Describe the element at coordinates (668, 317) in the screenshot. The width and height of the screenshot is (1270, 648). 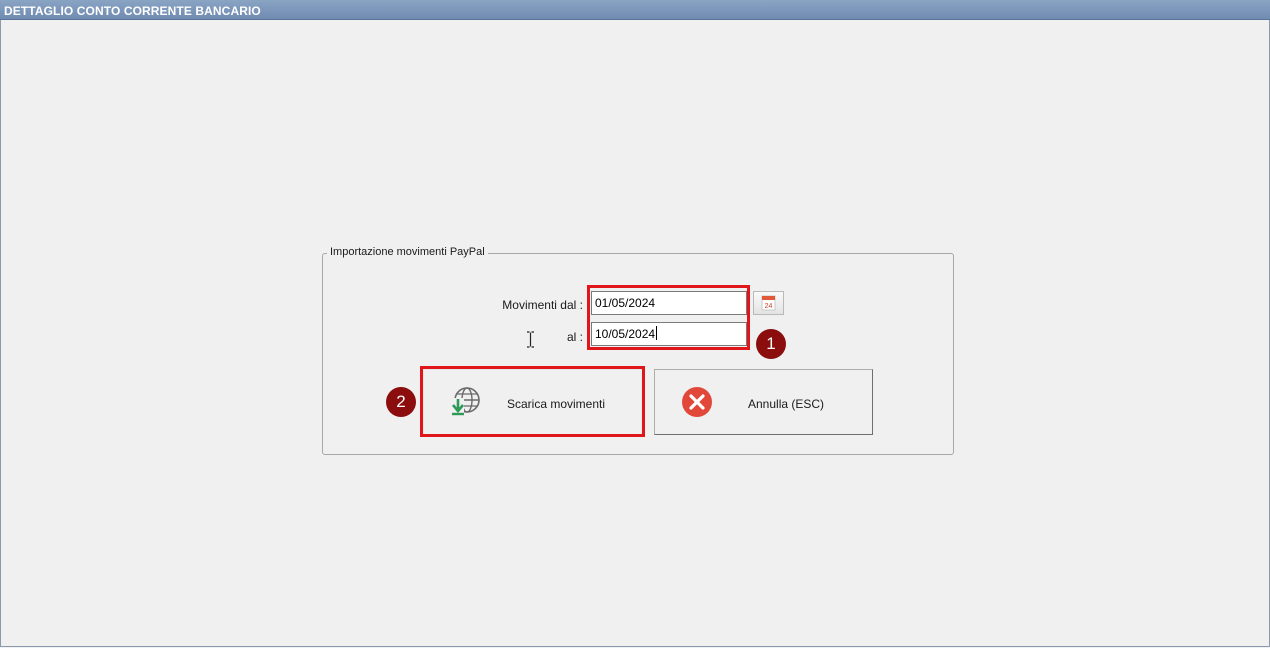
I see `date-fields-highlight` at that location.